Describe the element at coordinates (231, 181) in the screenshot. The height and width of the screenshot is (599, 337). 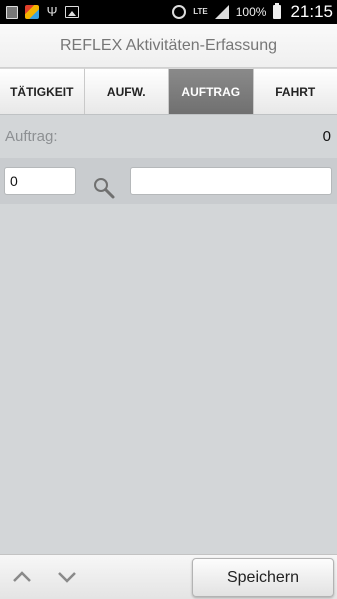
I see `auftrag-text-input` at that location.